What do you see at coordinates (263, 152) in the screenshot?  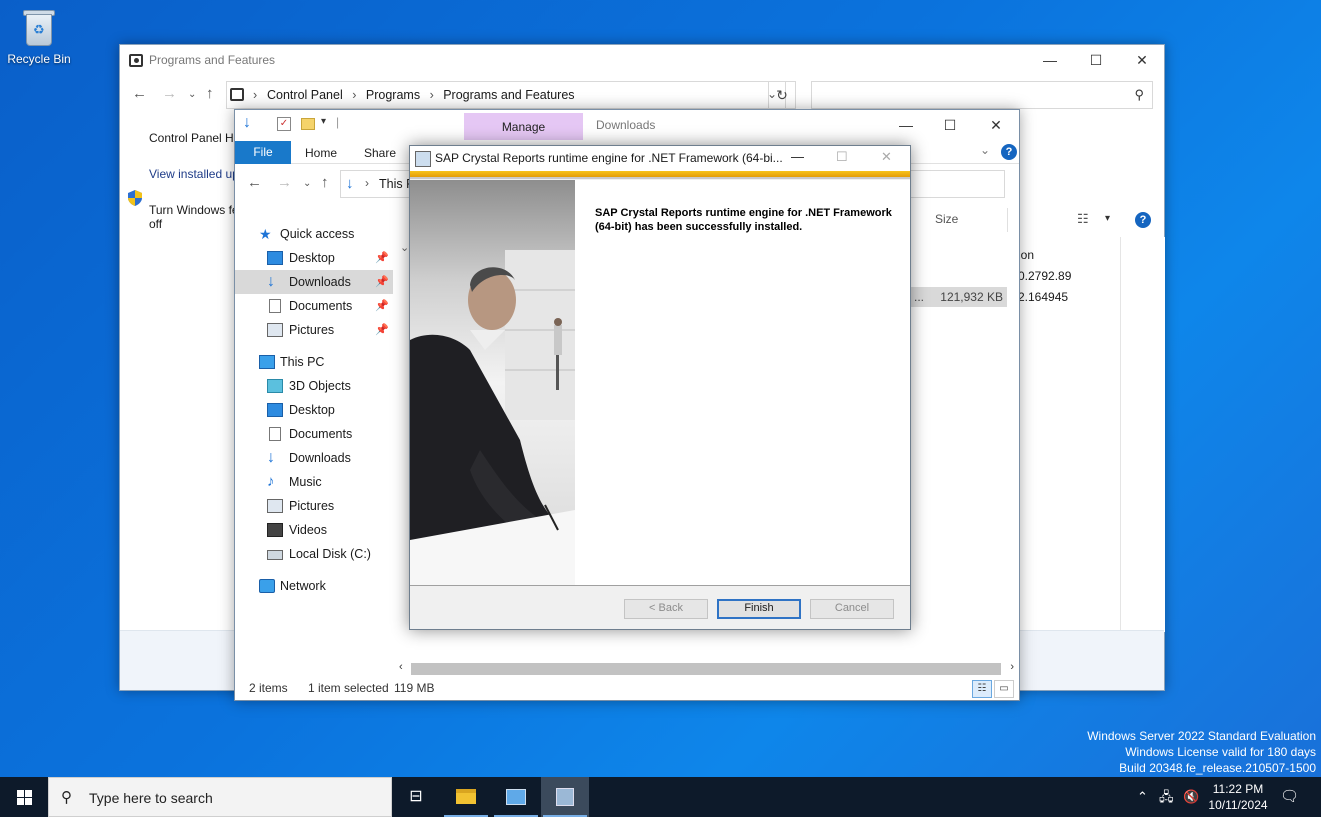 I see `tab-file: File` at bounding box center [263, 152].